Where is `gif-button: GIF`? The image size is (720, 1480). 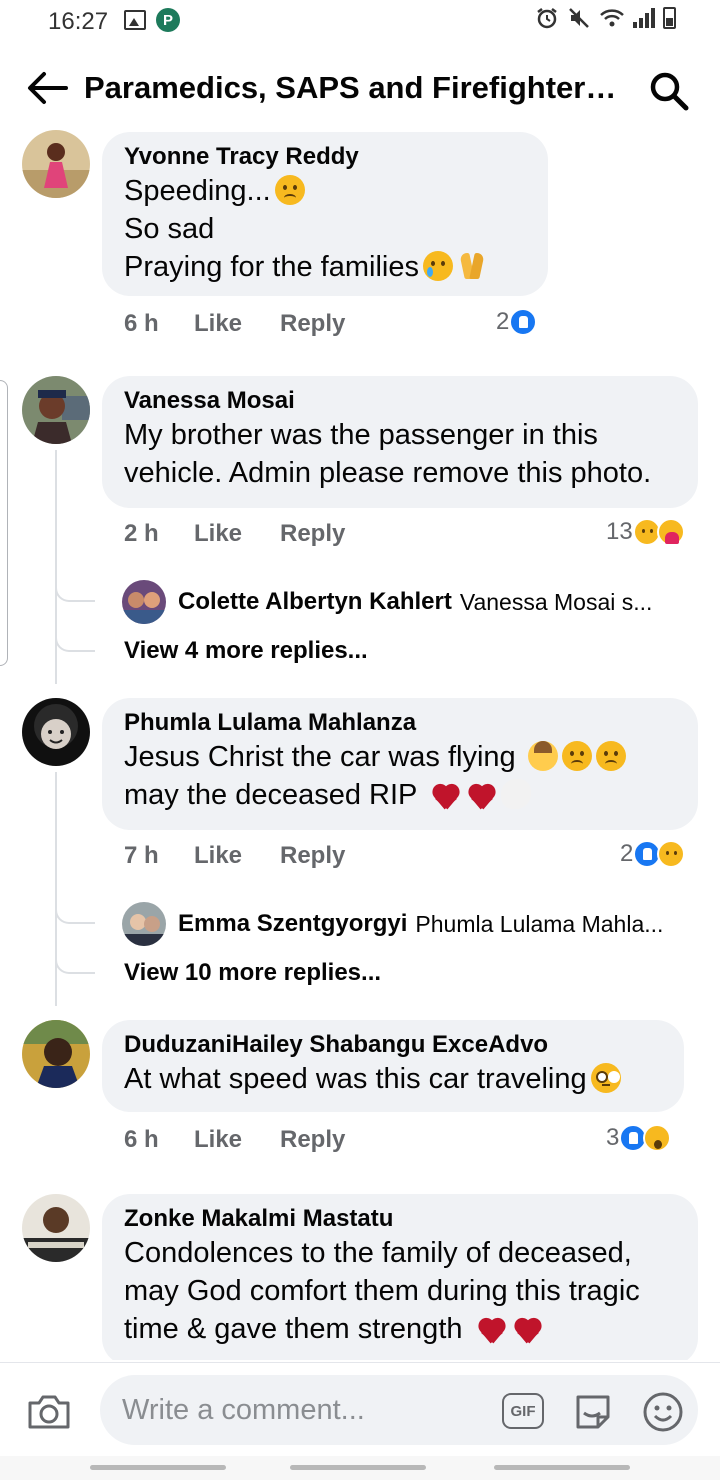
gif-button: GIF is located at coordinates (523, 1411).